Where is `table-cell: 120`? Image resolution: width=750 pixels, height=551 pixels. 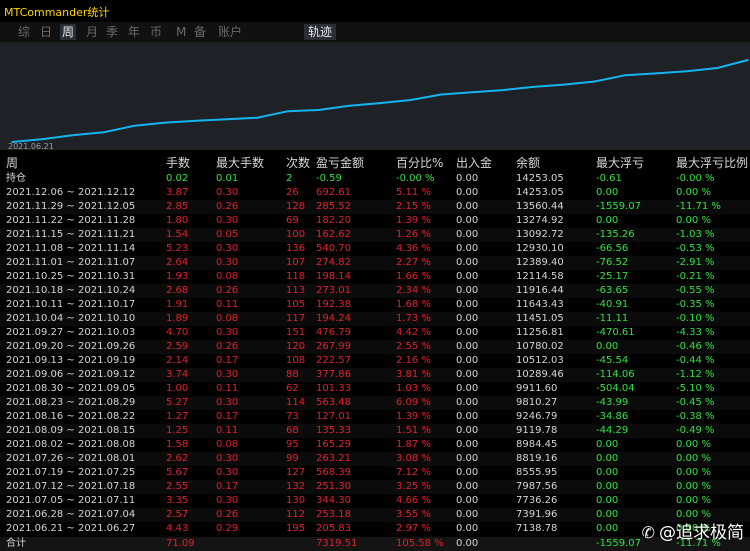
table-cell: 120 is located at coordinates (296, 346).